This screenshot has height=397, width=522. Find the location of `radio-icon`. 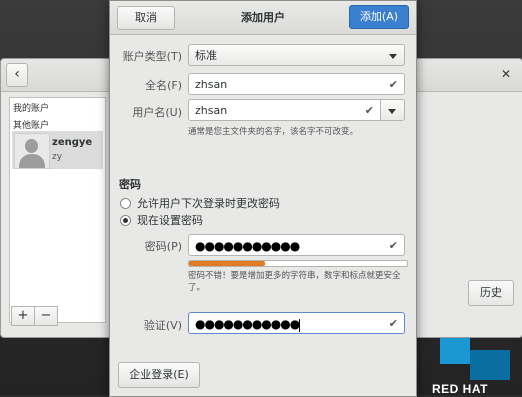

radio-icon is located at coordinates (125, 203).